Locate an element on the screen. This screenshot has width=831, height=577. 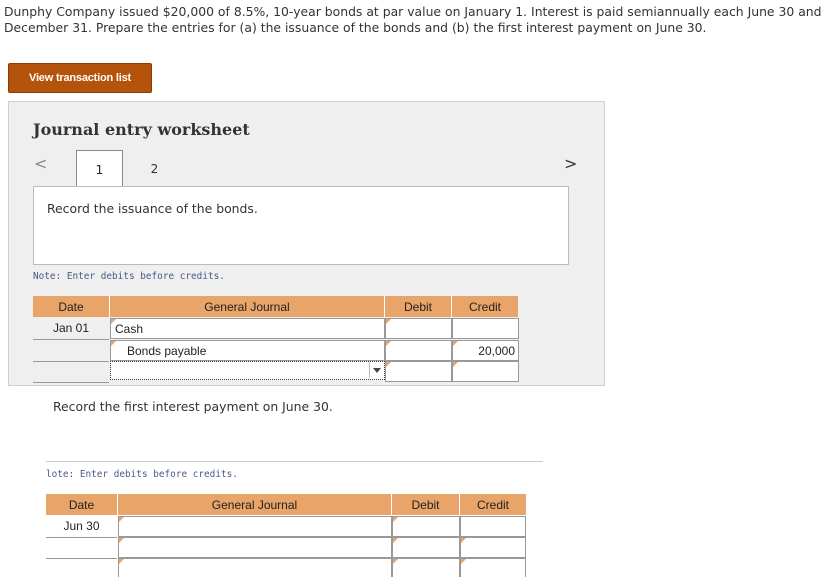
row3-account-select is located at coordinates (247, 370).